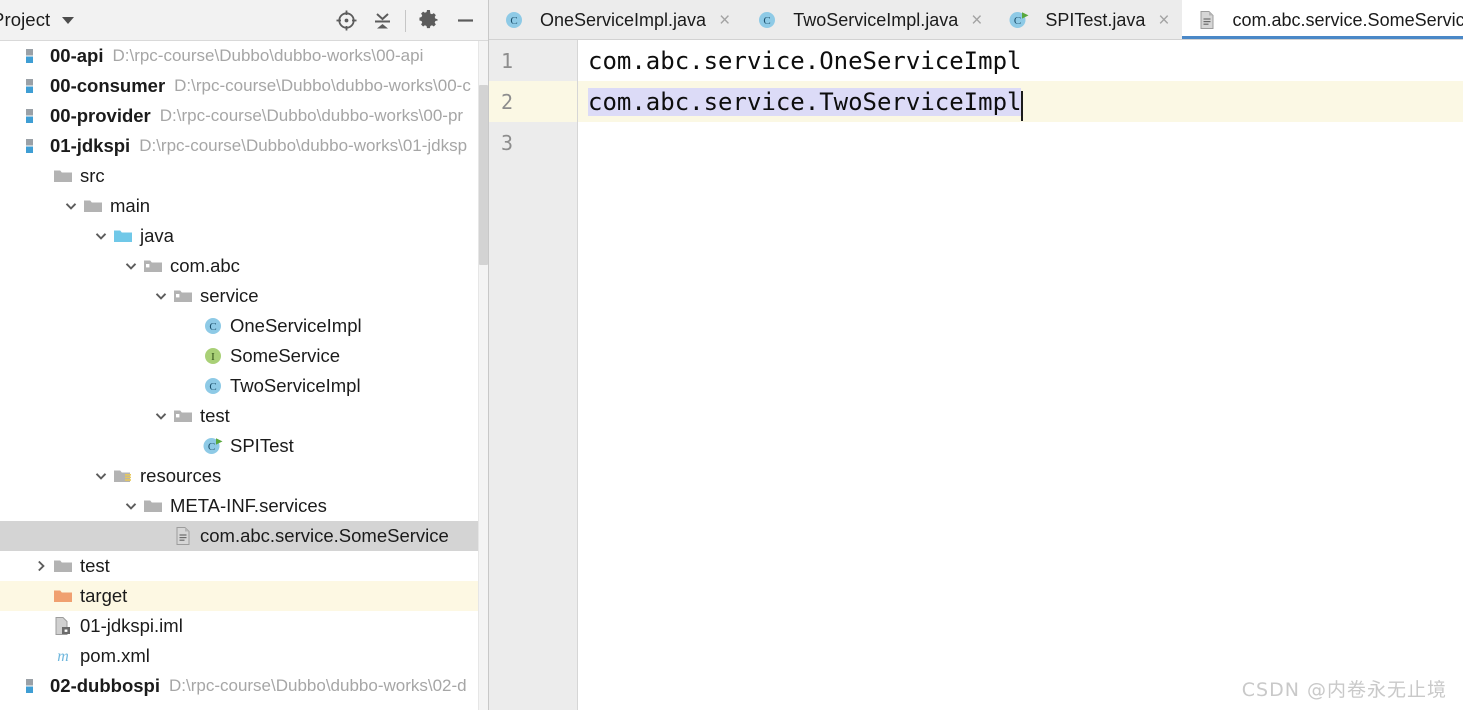 The width and height of the screenshot is (1463, 710). Describe the element at coordinates (244, 296) in the screenshot. I see `tree-row-service: service` at that location.